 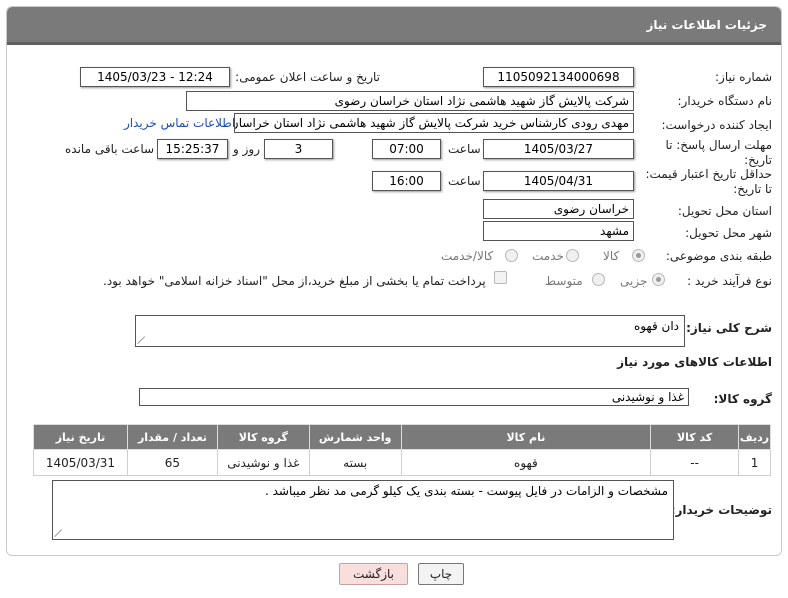 I want to click on delivery-province-label: استان محل تحویل:, so click(x=724, y=211).